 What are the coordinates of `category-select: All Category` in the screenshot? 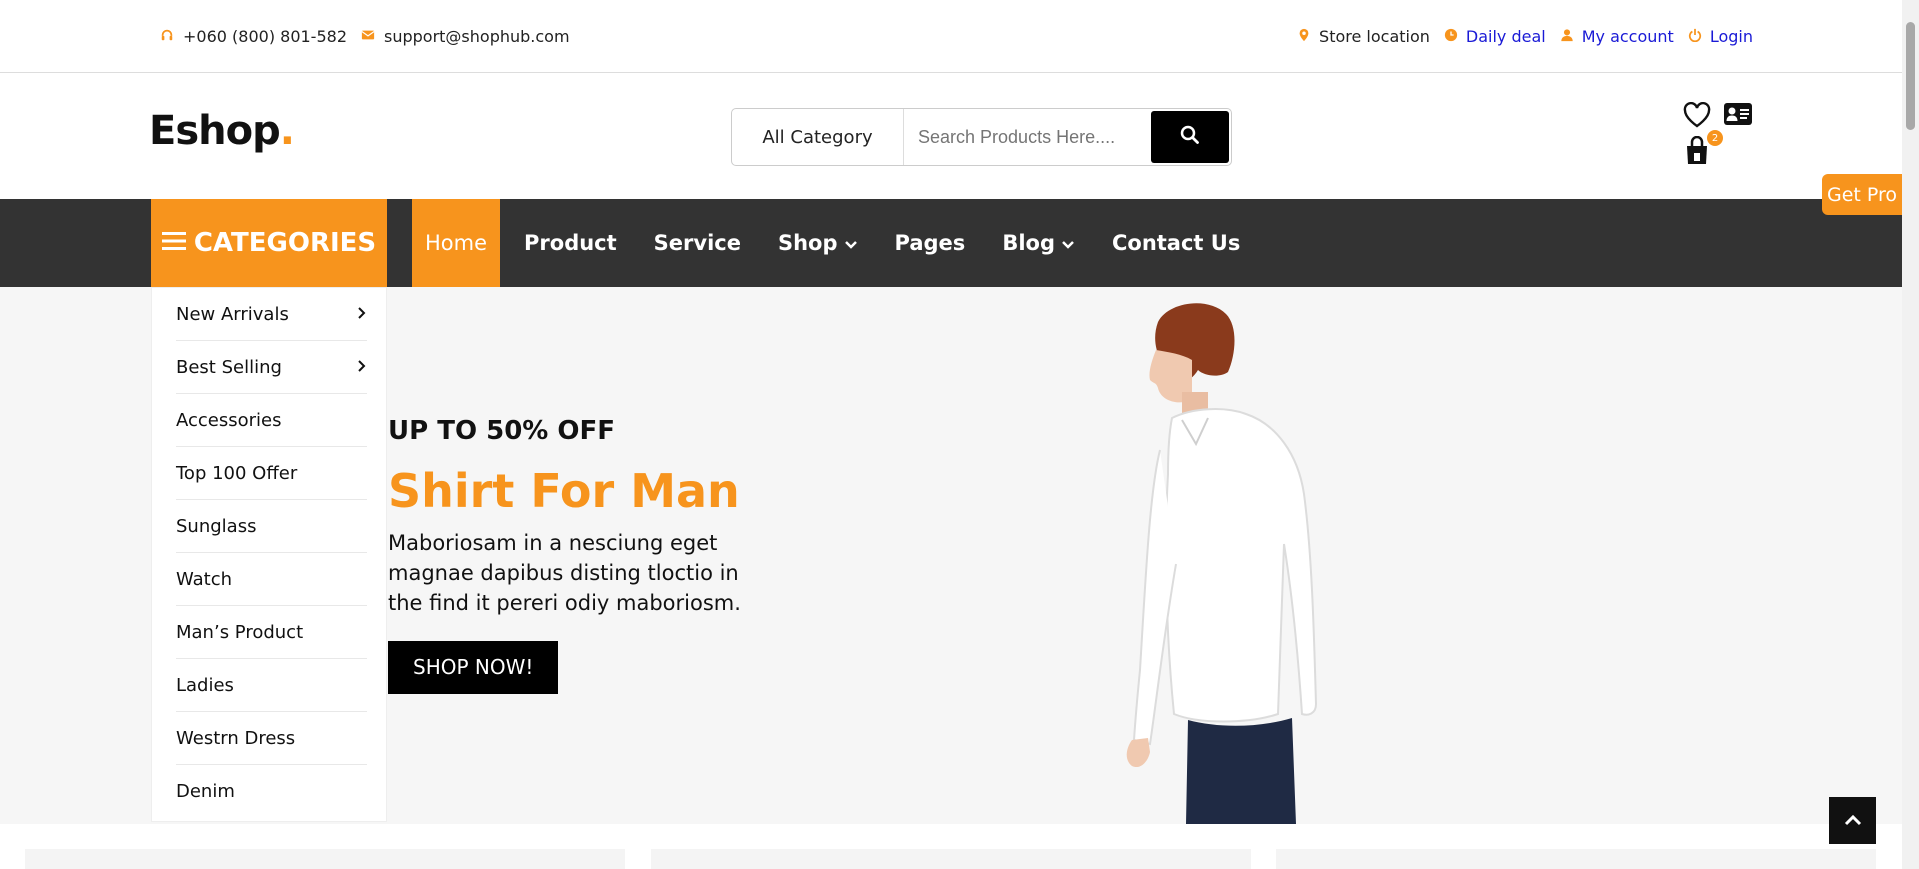 It's located at (818, 137).